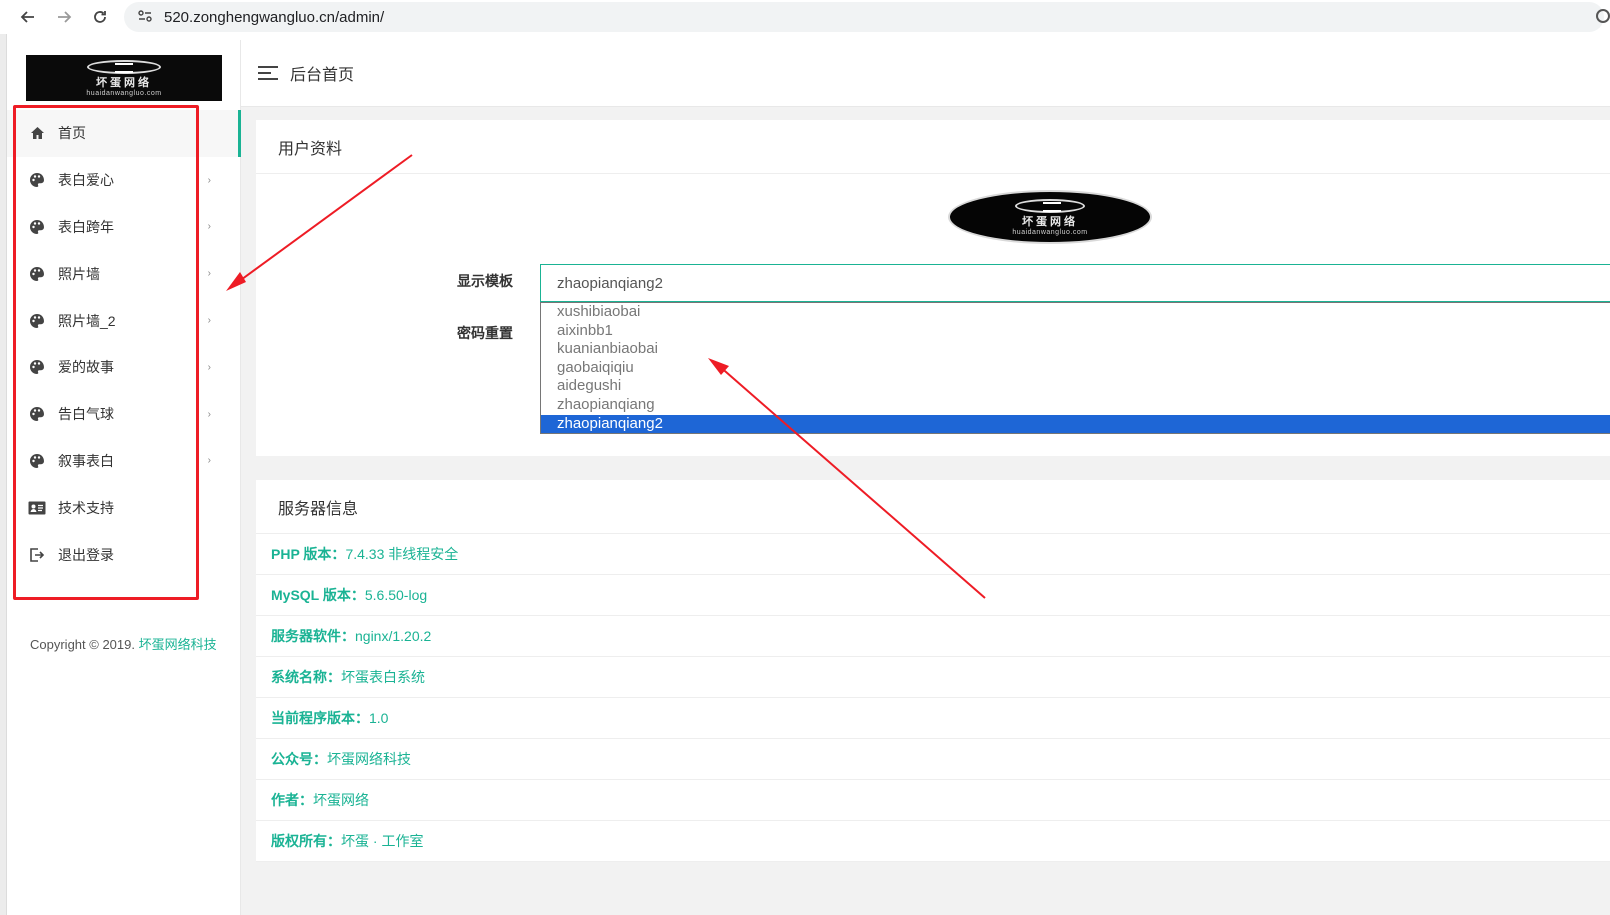  I want to click on site-info-icon, so click(145, 17).